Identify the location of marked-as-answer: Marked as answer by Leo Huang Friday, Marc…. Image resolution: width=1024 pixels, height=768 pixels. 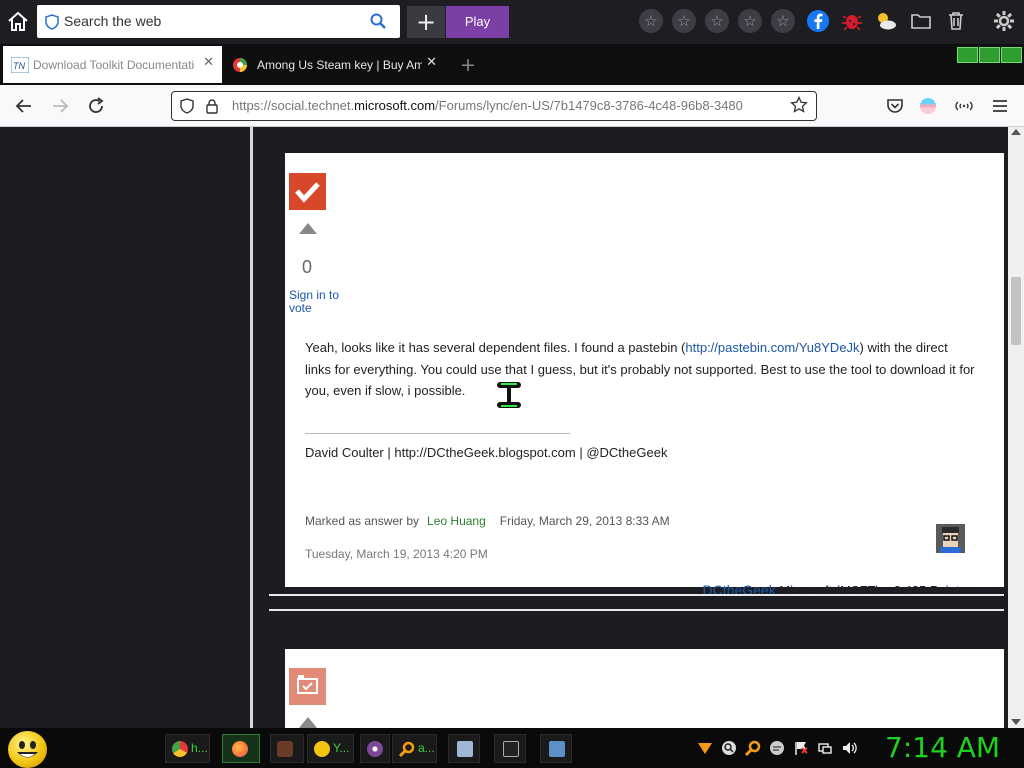
(487, 521).